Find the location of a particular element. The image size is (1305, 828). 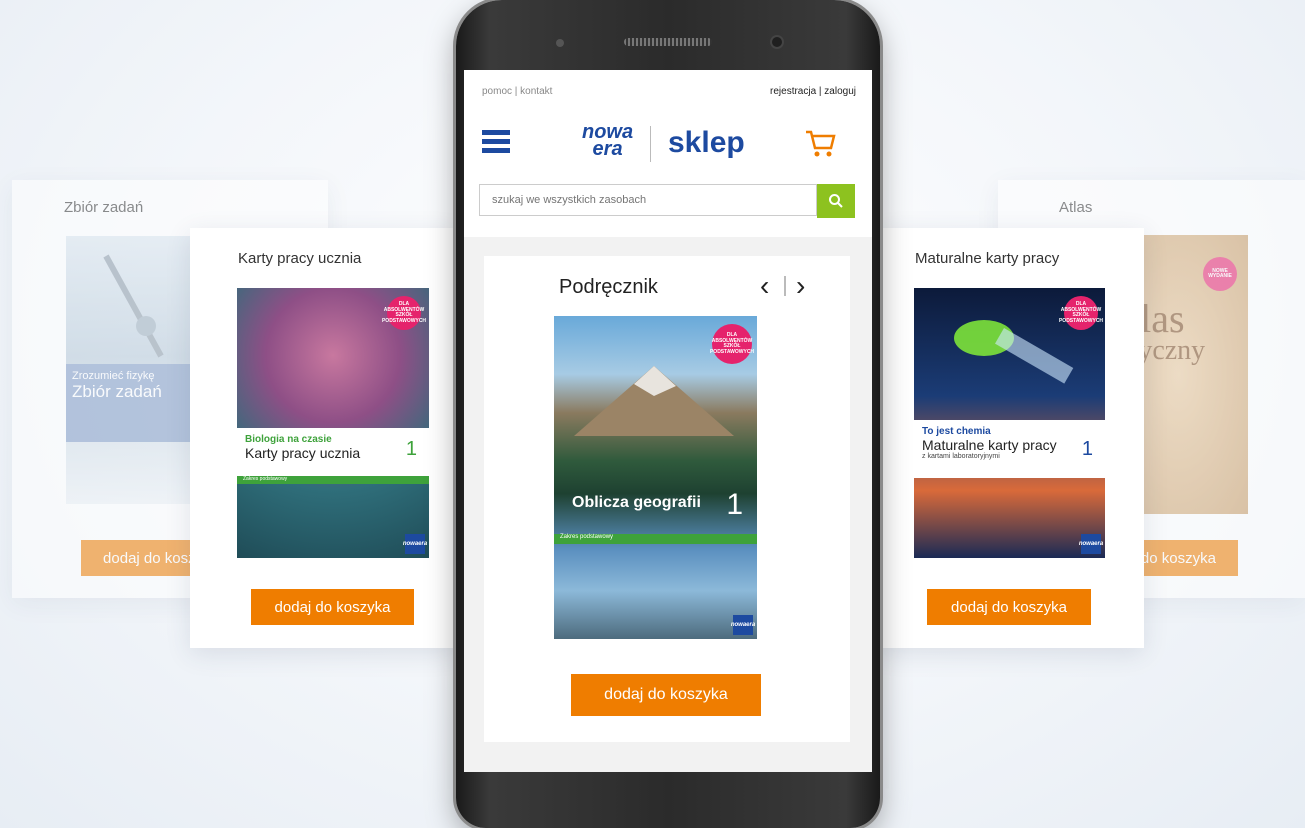

logo-divider is located at coordinates (650, 144).